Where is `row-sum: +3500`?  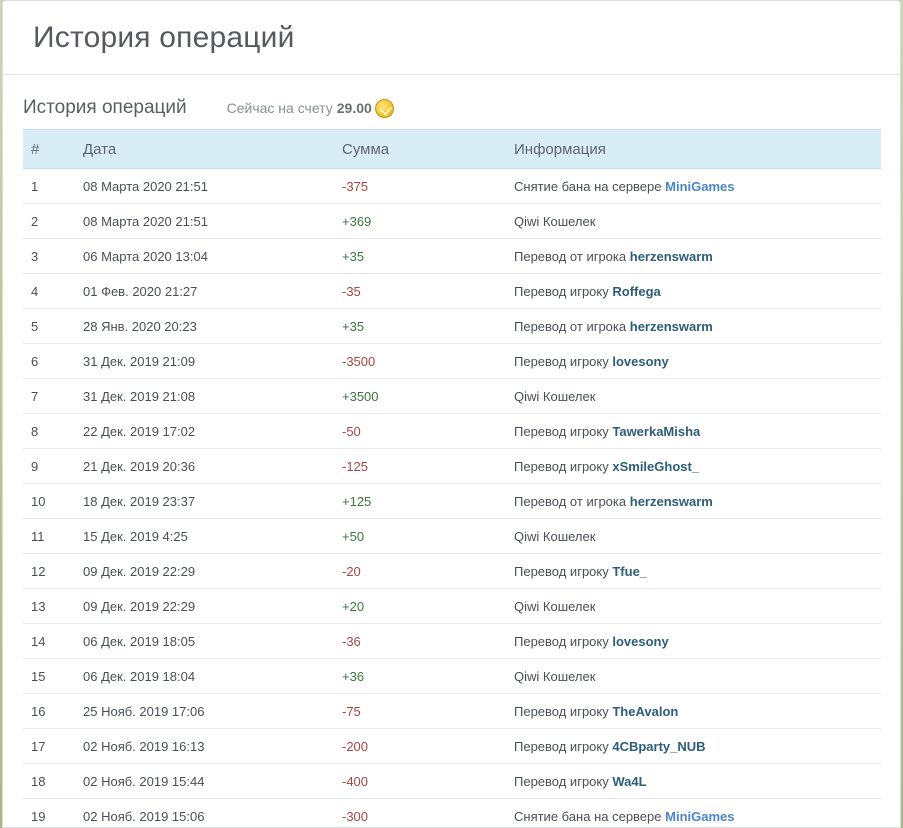
row-sum: +3500 is located at coordinates (428, 396).